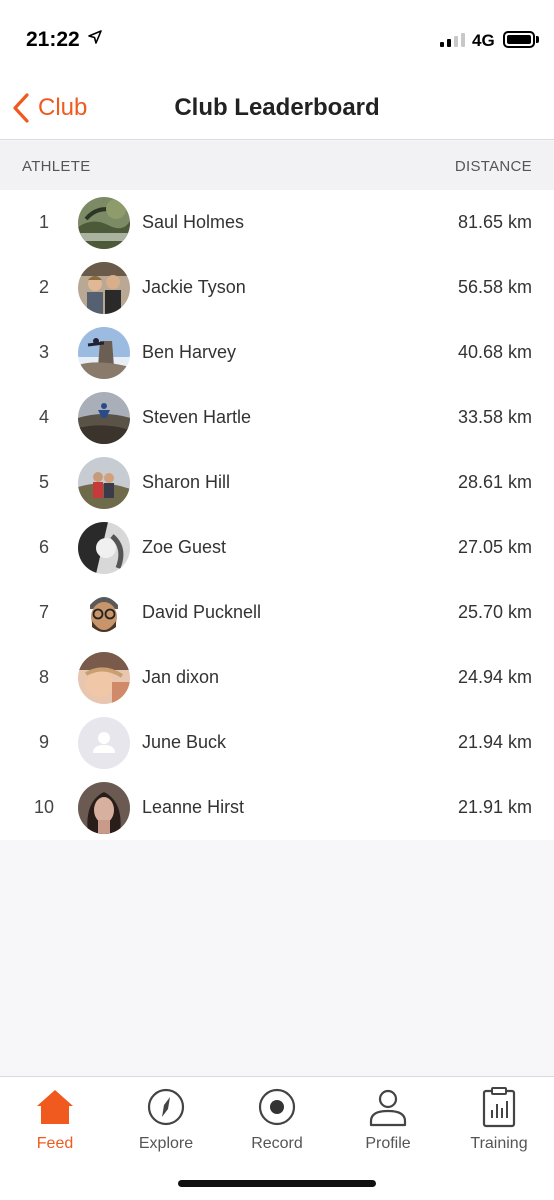  I want to click on tab-profile: Profile, so click(388, 1122).